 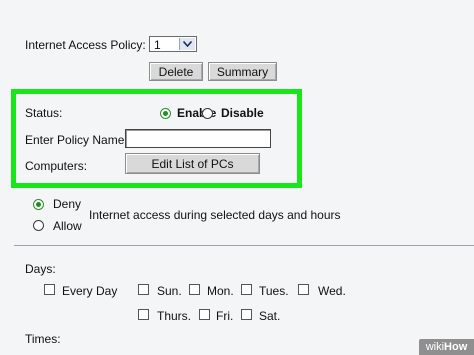 I want to click on day-checkbox-tues, so click(x=246, y=289).